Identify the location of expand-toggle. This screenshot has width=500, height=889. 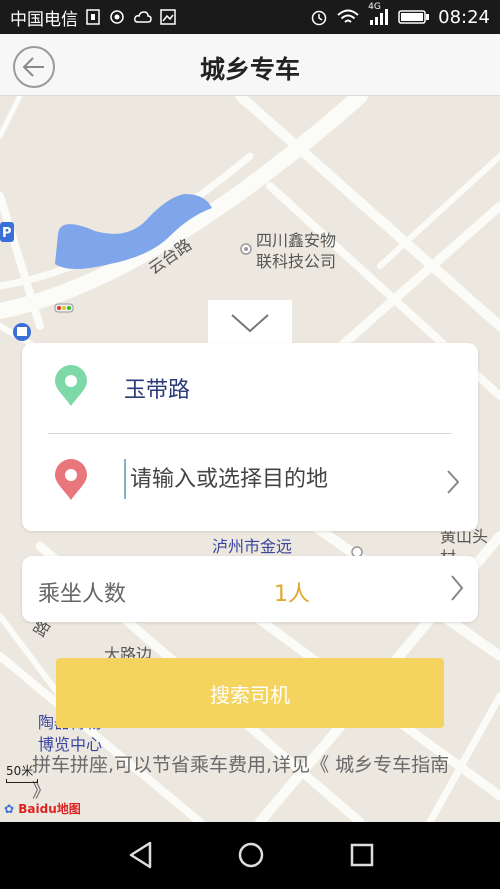
(250, 323).